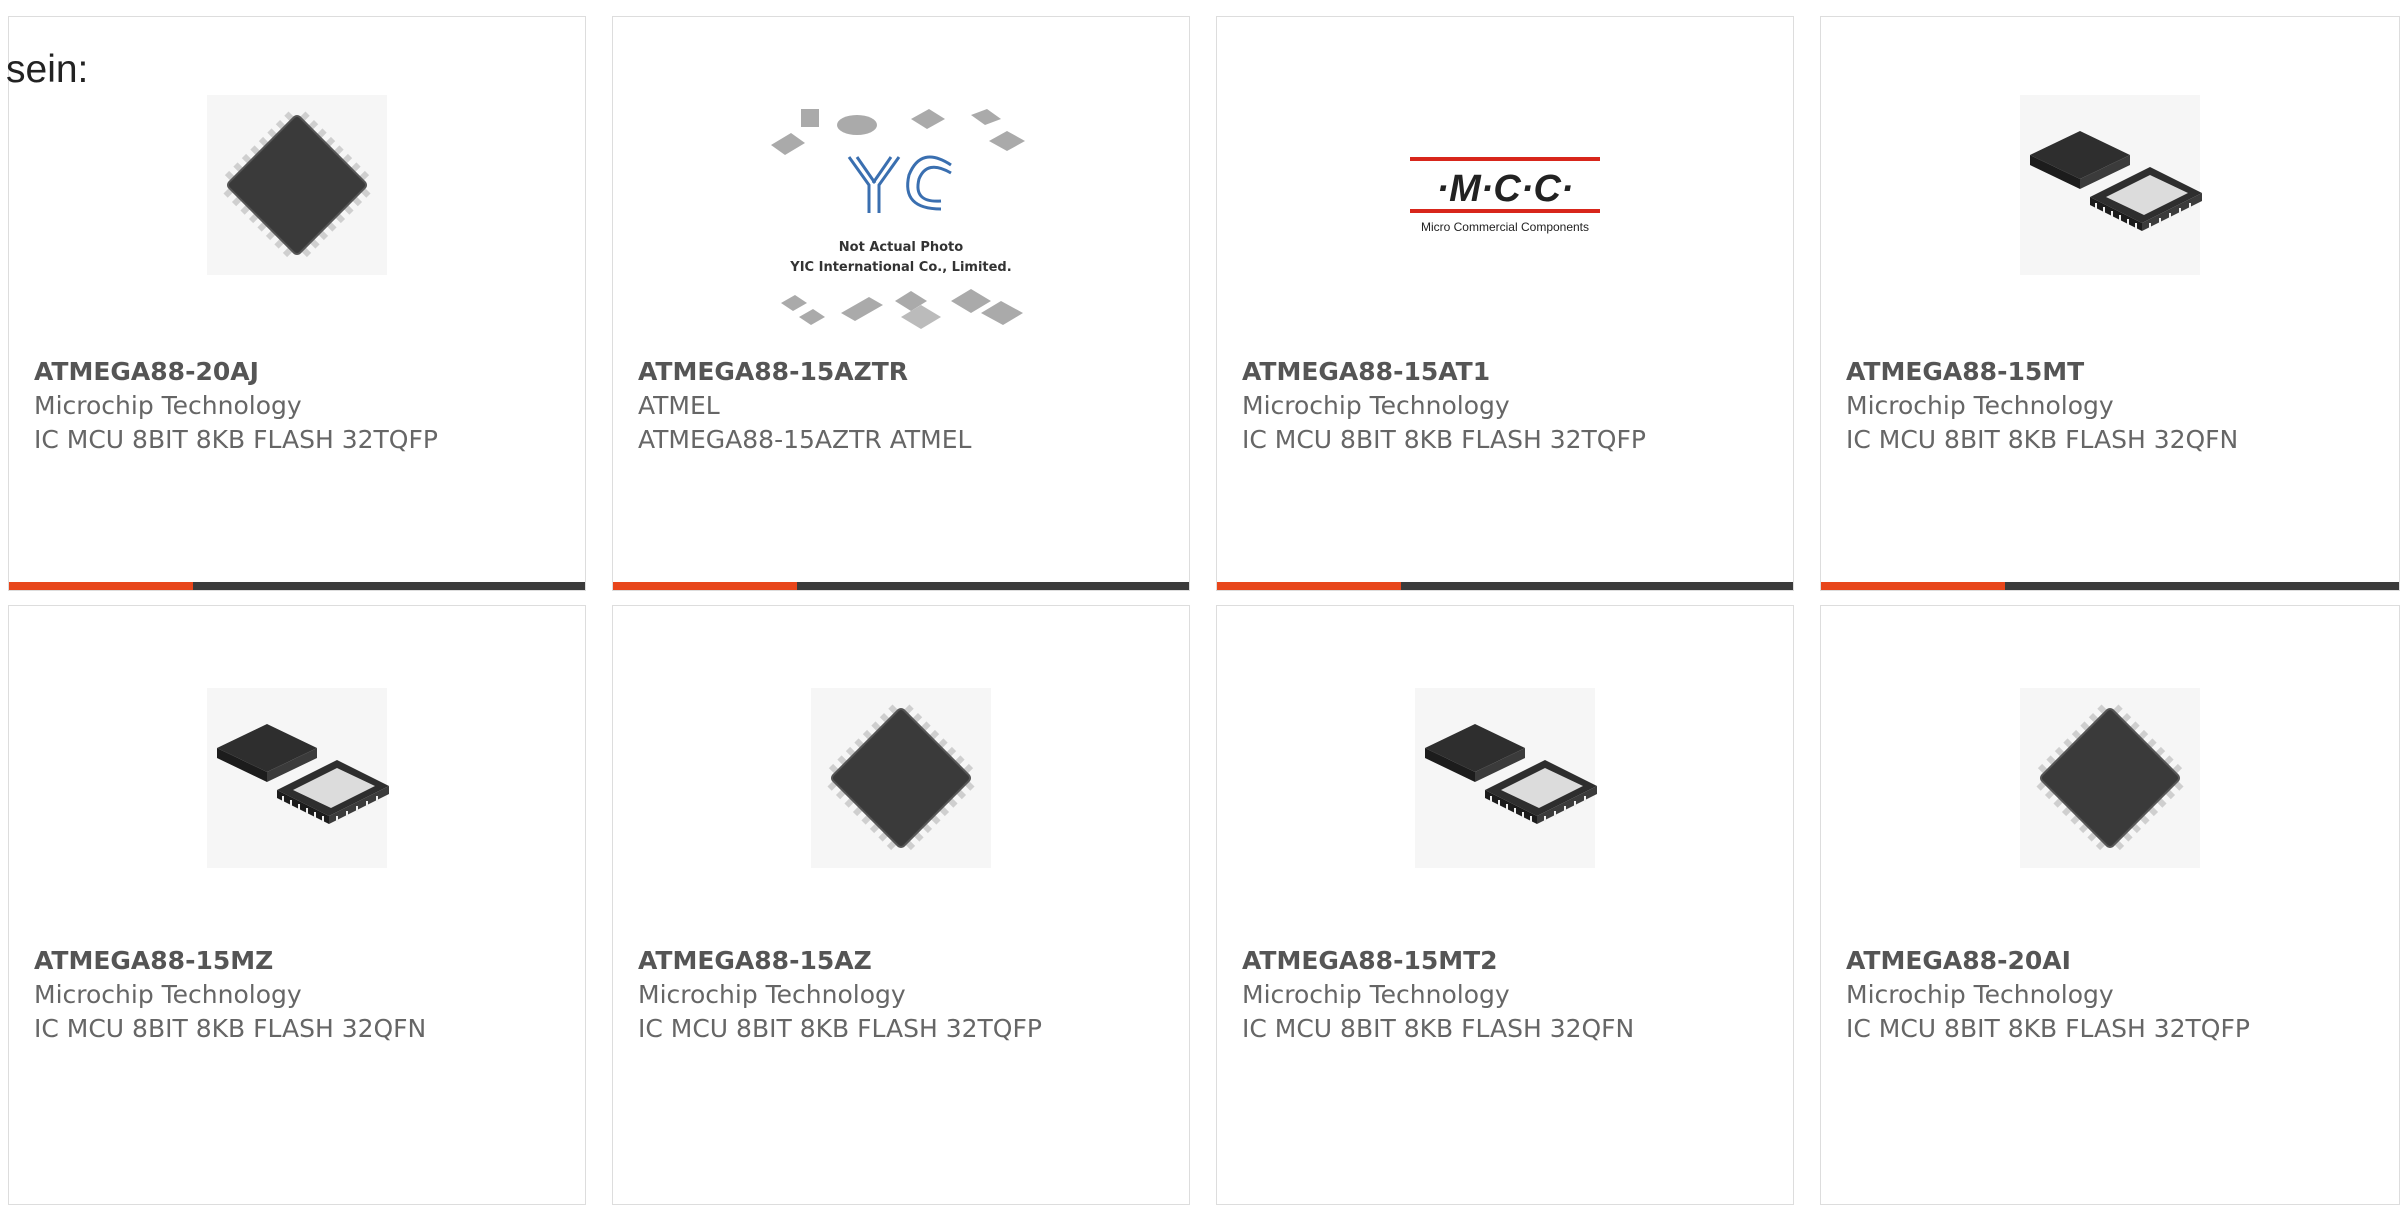  What do you see at coordinates (1512, 961) in the screenshot?
I see `part-number: ATMEGA88-15MT2` at bounding box center [1512, 961].